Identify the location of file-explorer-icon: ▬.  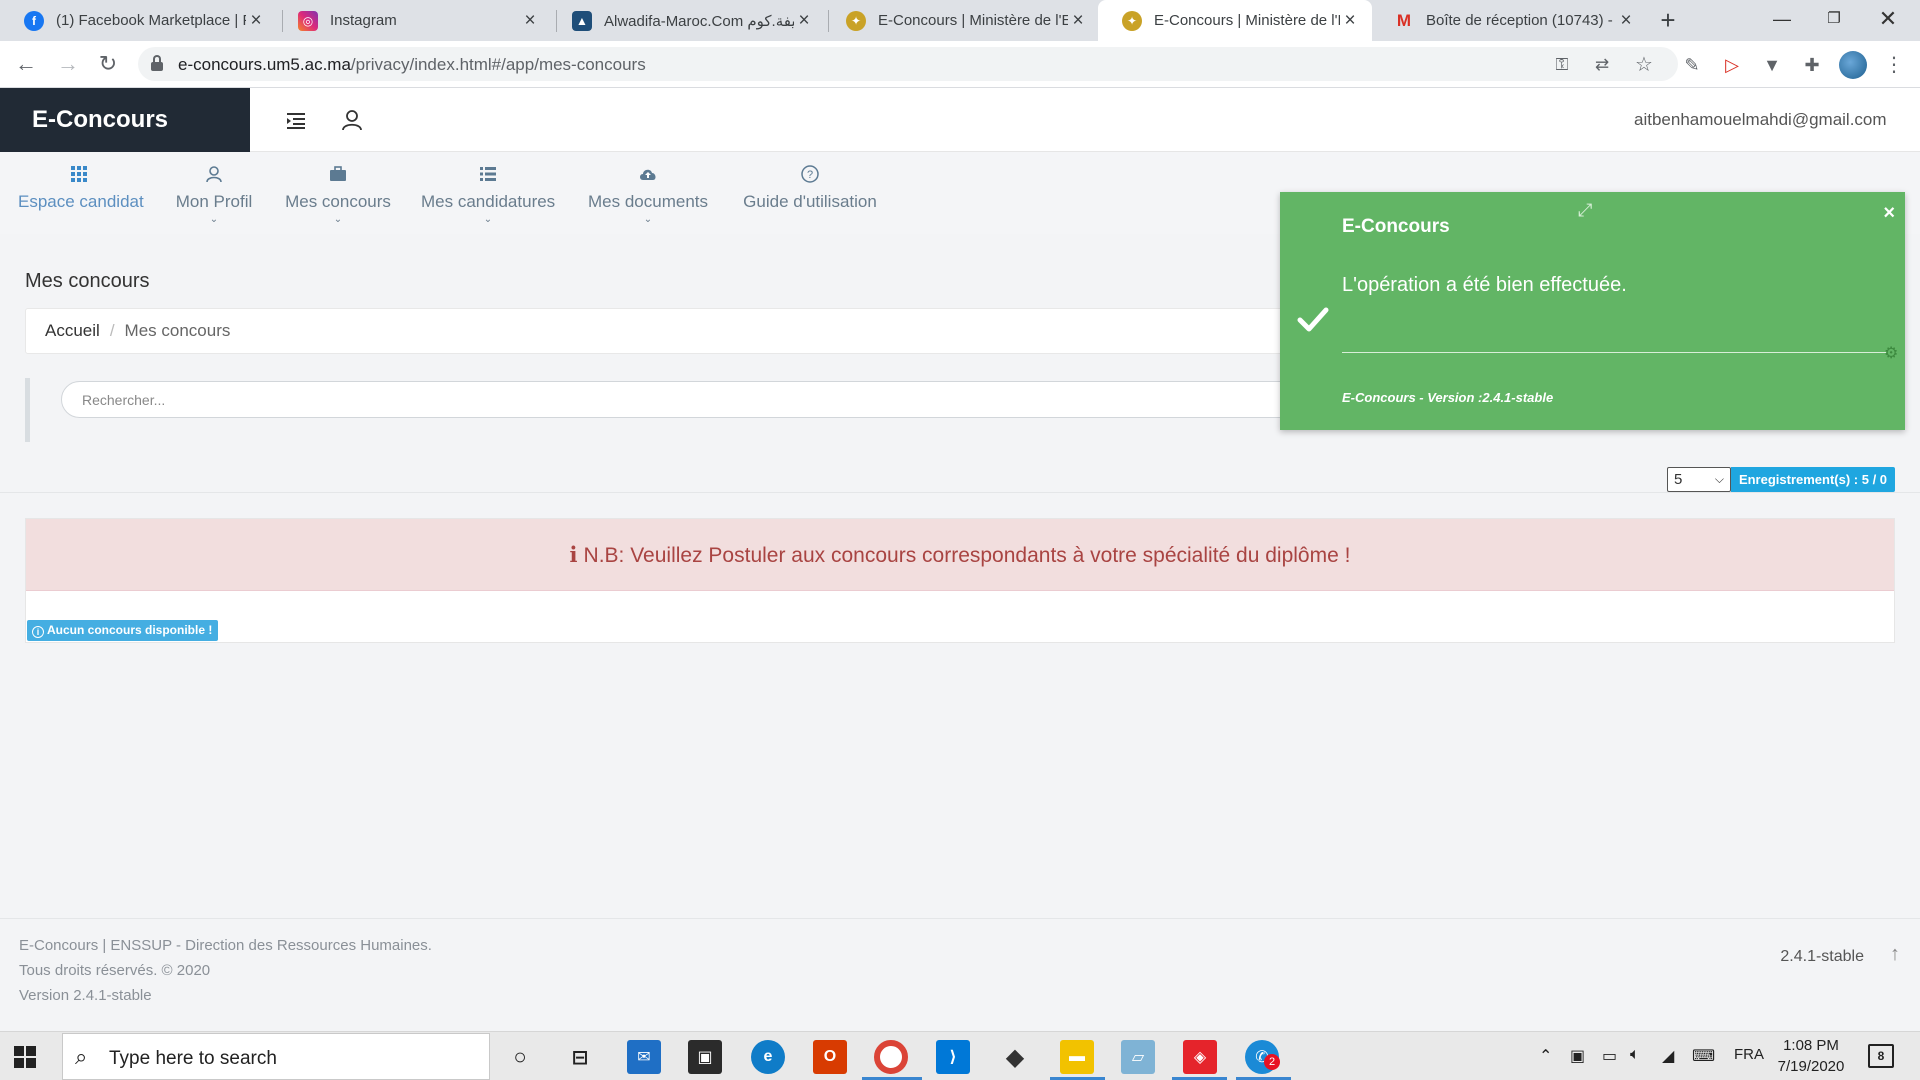
(1077, 1057).